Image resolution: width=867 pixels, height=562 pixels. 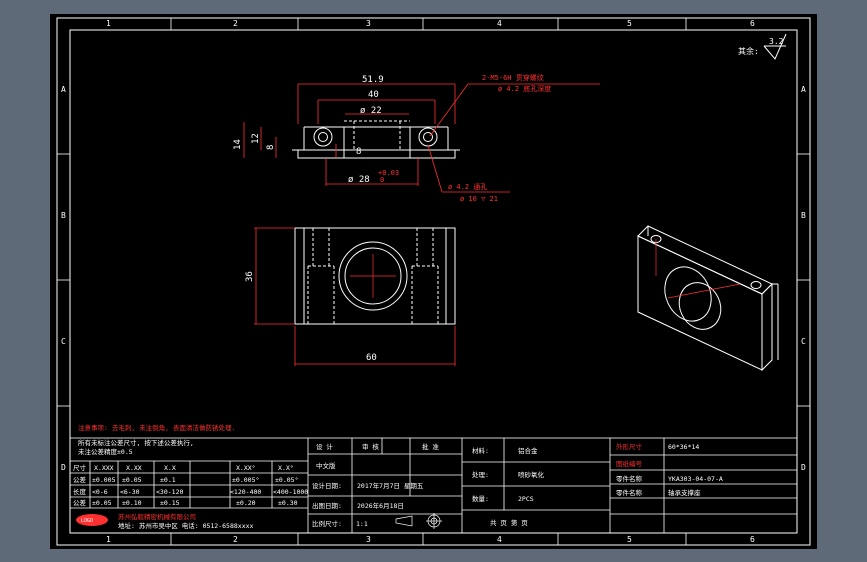 What do you see at coordinates (256, 138) in the screenshot?
I see `dim-height-12: 12` at bounding box center [256, 138].